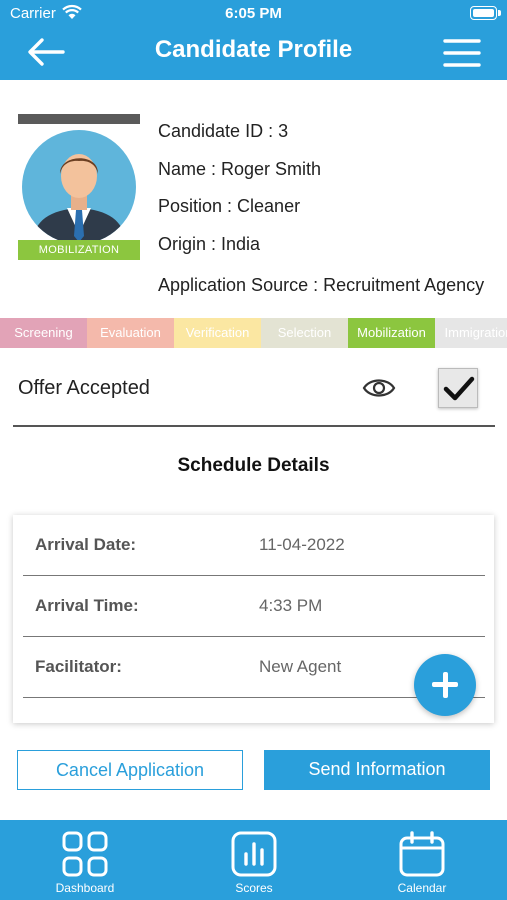  What do you see at coordinates (291, 605) in the screenshot?
I see `arrival-time-value: 4:33 PM` at bounding box center [291, 605].